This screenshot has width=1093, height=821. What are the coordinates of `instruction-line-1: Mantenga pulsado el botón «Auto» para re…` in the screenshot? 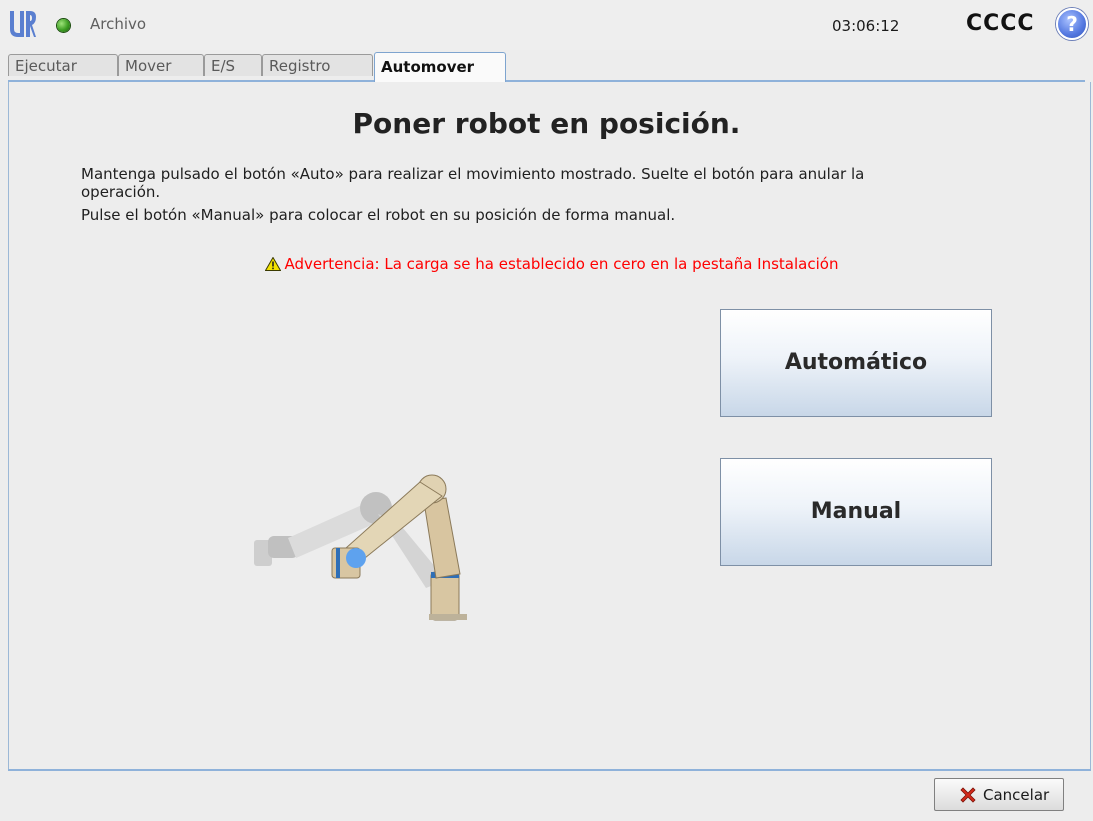 It's located at (473, 174).